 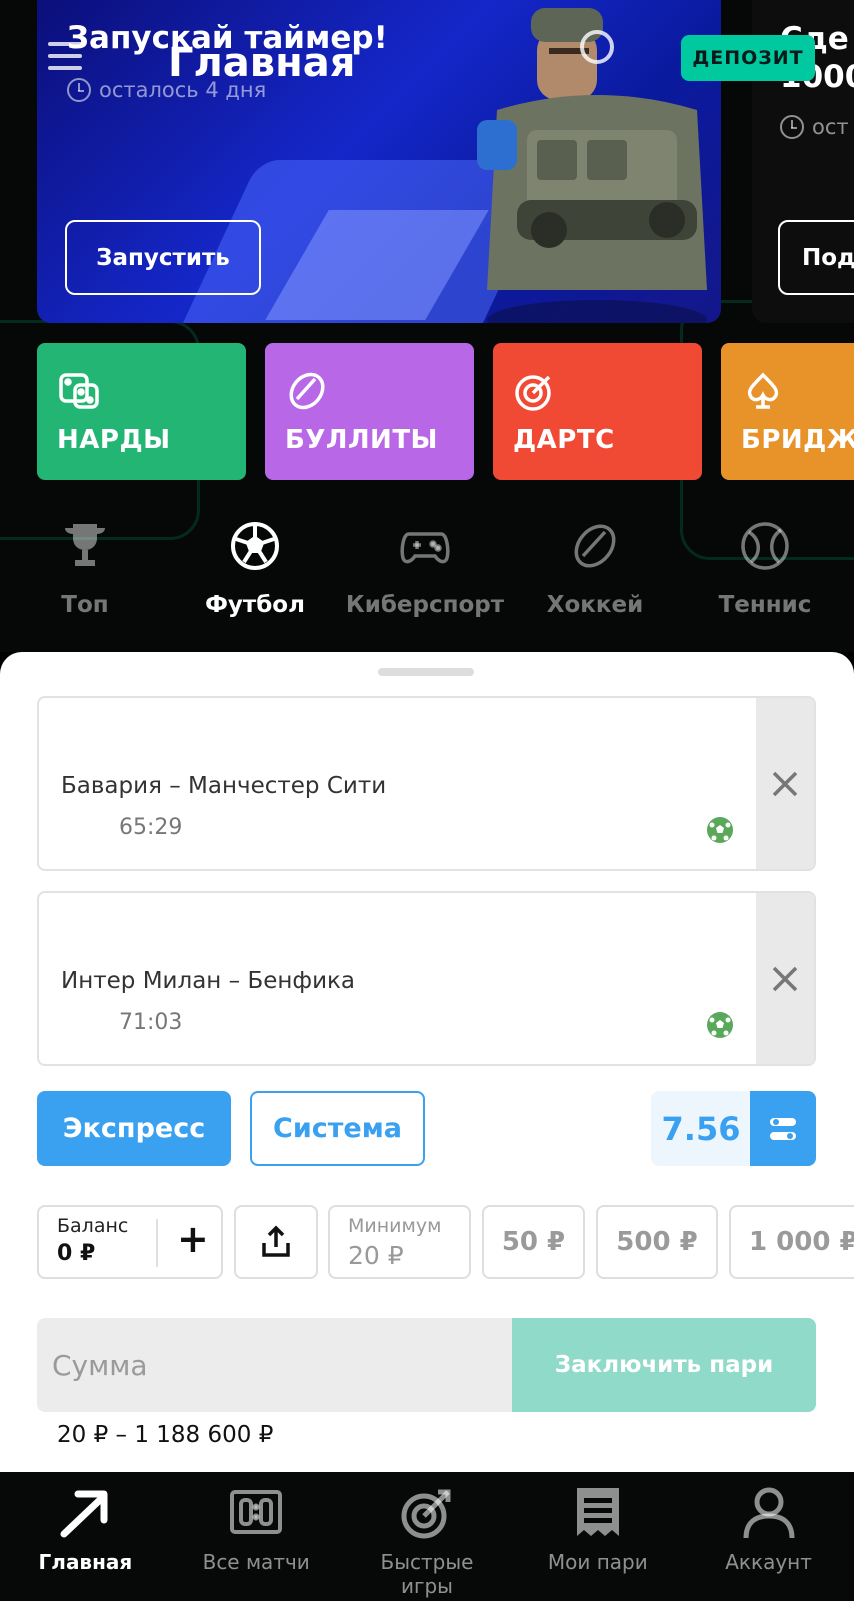 What do you see at coordinates (222, 733) in the screenshot?
I see `bet-market: Поб 2 (осн. время)` at bounding box center [222, 733].